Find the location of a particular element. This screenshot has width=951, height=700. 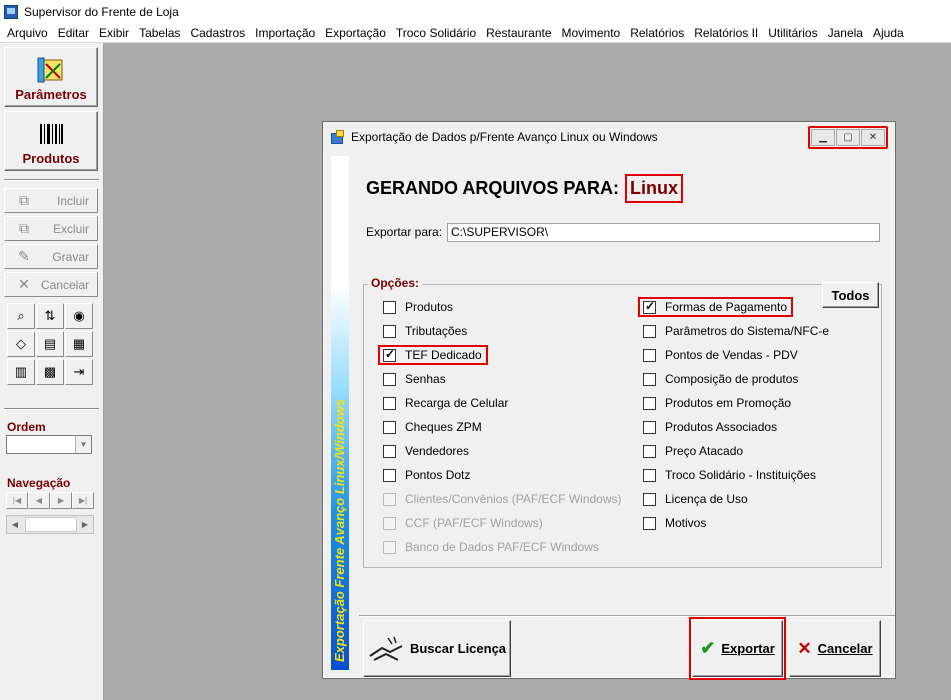

option-checkbox: Produtos Associados is located at coordinates (710, 427).